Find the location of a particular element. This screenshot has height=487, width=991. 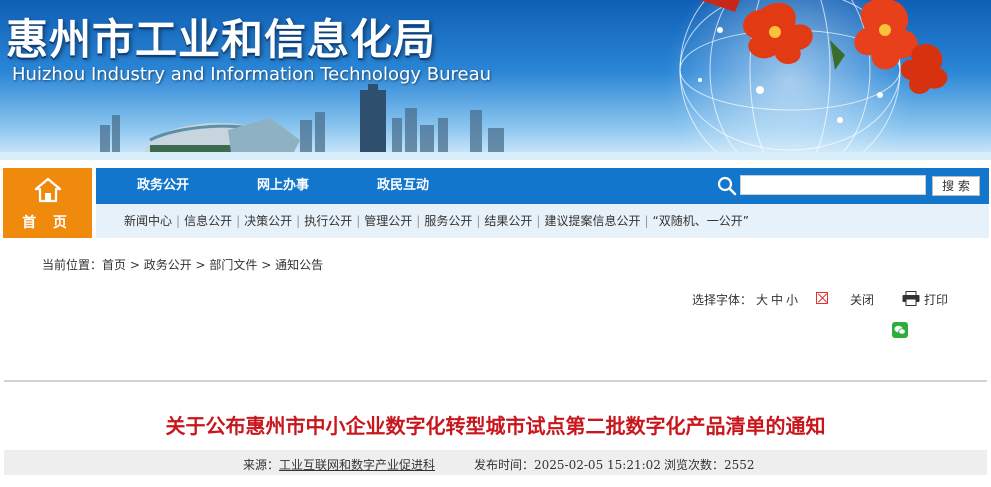

print-button: 打印 is located at coordinates (936, 299).